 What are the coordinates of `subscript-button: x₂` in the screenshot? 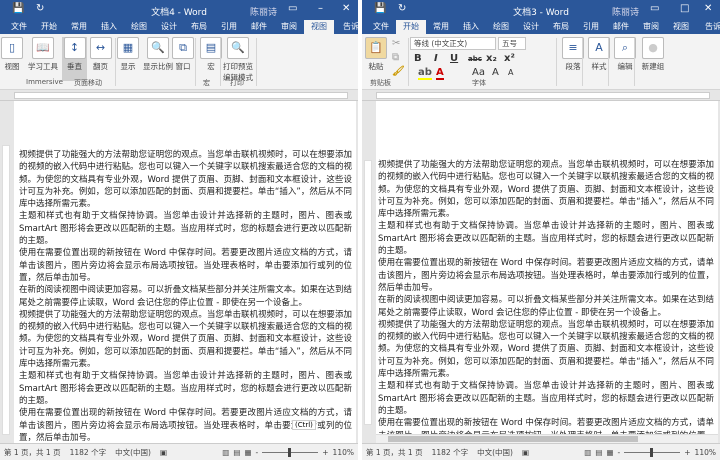 It's located at (491, 58).